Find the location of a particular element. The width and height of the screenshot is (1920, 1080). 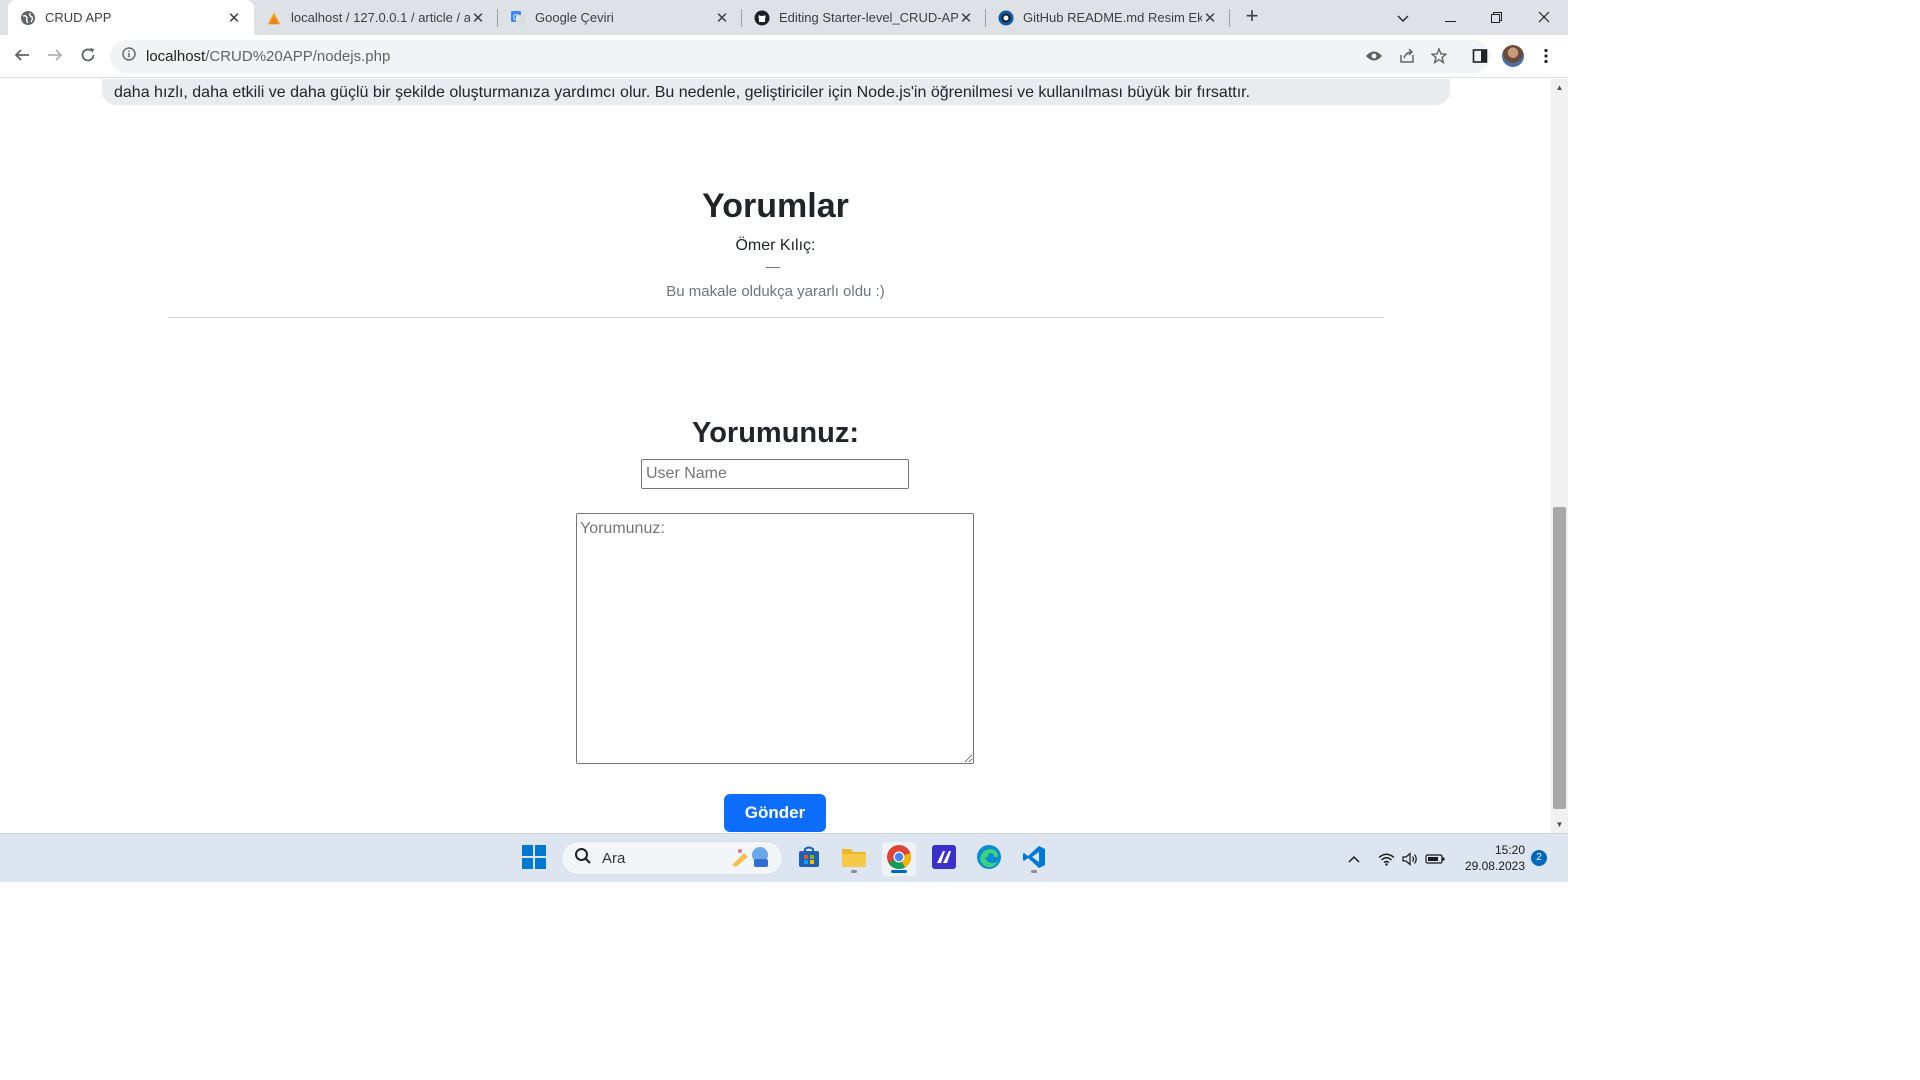

taskbar-file-explorer is located at coordinates (854, 859).